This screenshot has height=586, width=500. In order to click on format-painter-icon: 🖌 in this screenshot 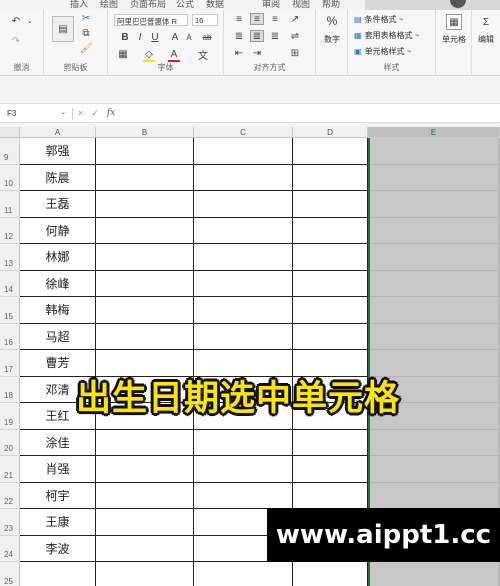, I will do `click(86, 48)`.